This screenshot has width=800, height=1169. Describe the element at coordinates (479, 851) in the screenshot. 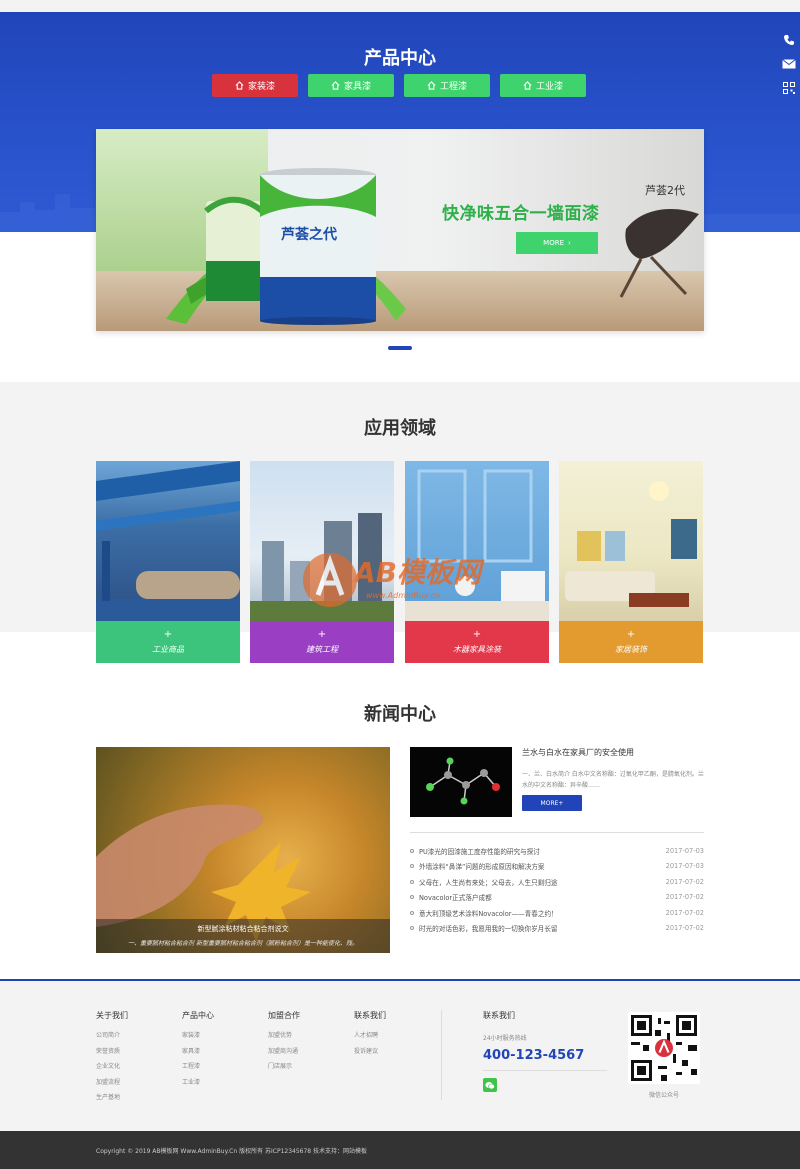

I see `news-item-title: PU漆光的固漆施工度存性能的研究与探讨` at that location.